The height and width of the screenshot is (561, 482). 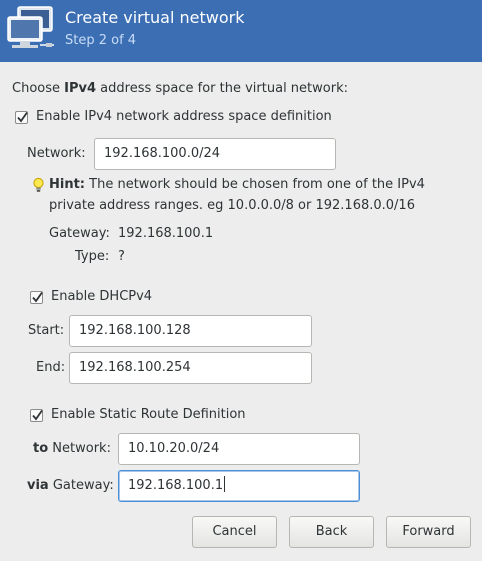 What do you see at coordinates (428, 532) in the screenshot?
I see `forward-button: Forward` at bounding box center [428, 532].